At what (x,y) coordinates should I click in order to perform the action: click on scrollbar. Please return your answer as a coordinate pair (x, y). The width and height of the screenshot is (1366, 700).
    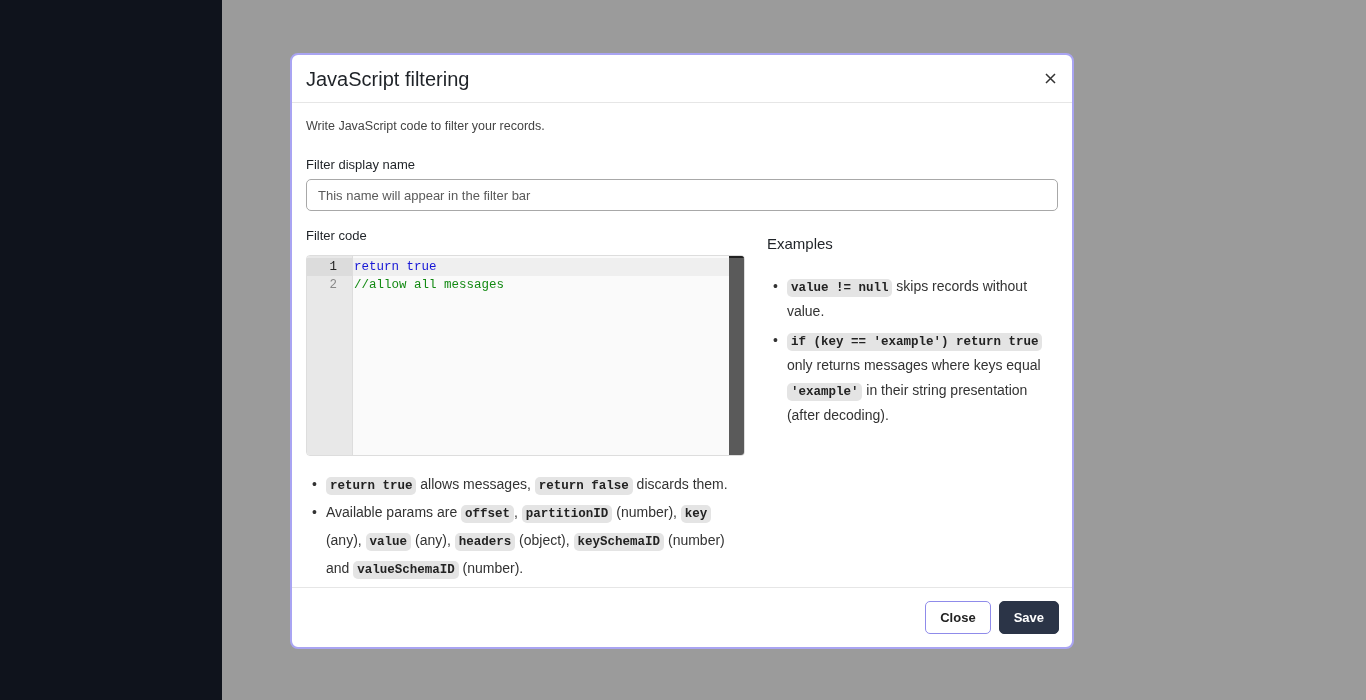
    Looking at the image, I should click on (736, 355).